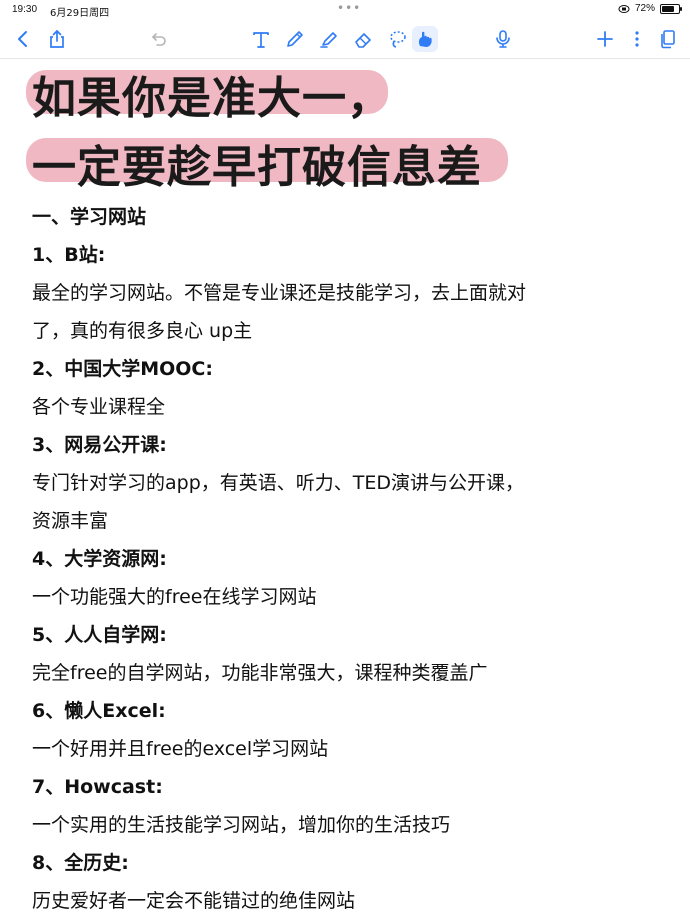  What do you see at coordinates (159, 39) in the screenshot?
I see `undo-icon` at bounding box center [159, 39].